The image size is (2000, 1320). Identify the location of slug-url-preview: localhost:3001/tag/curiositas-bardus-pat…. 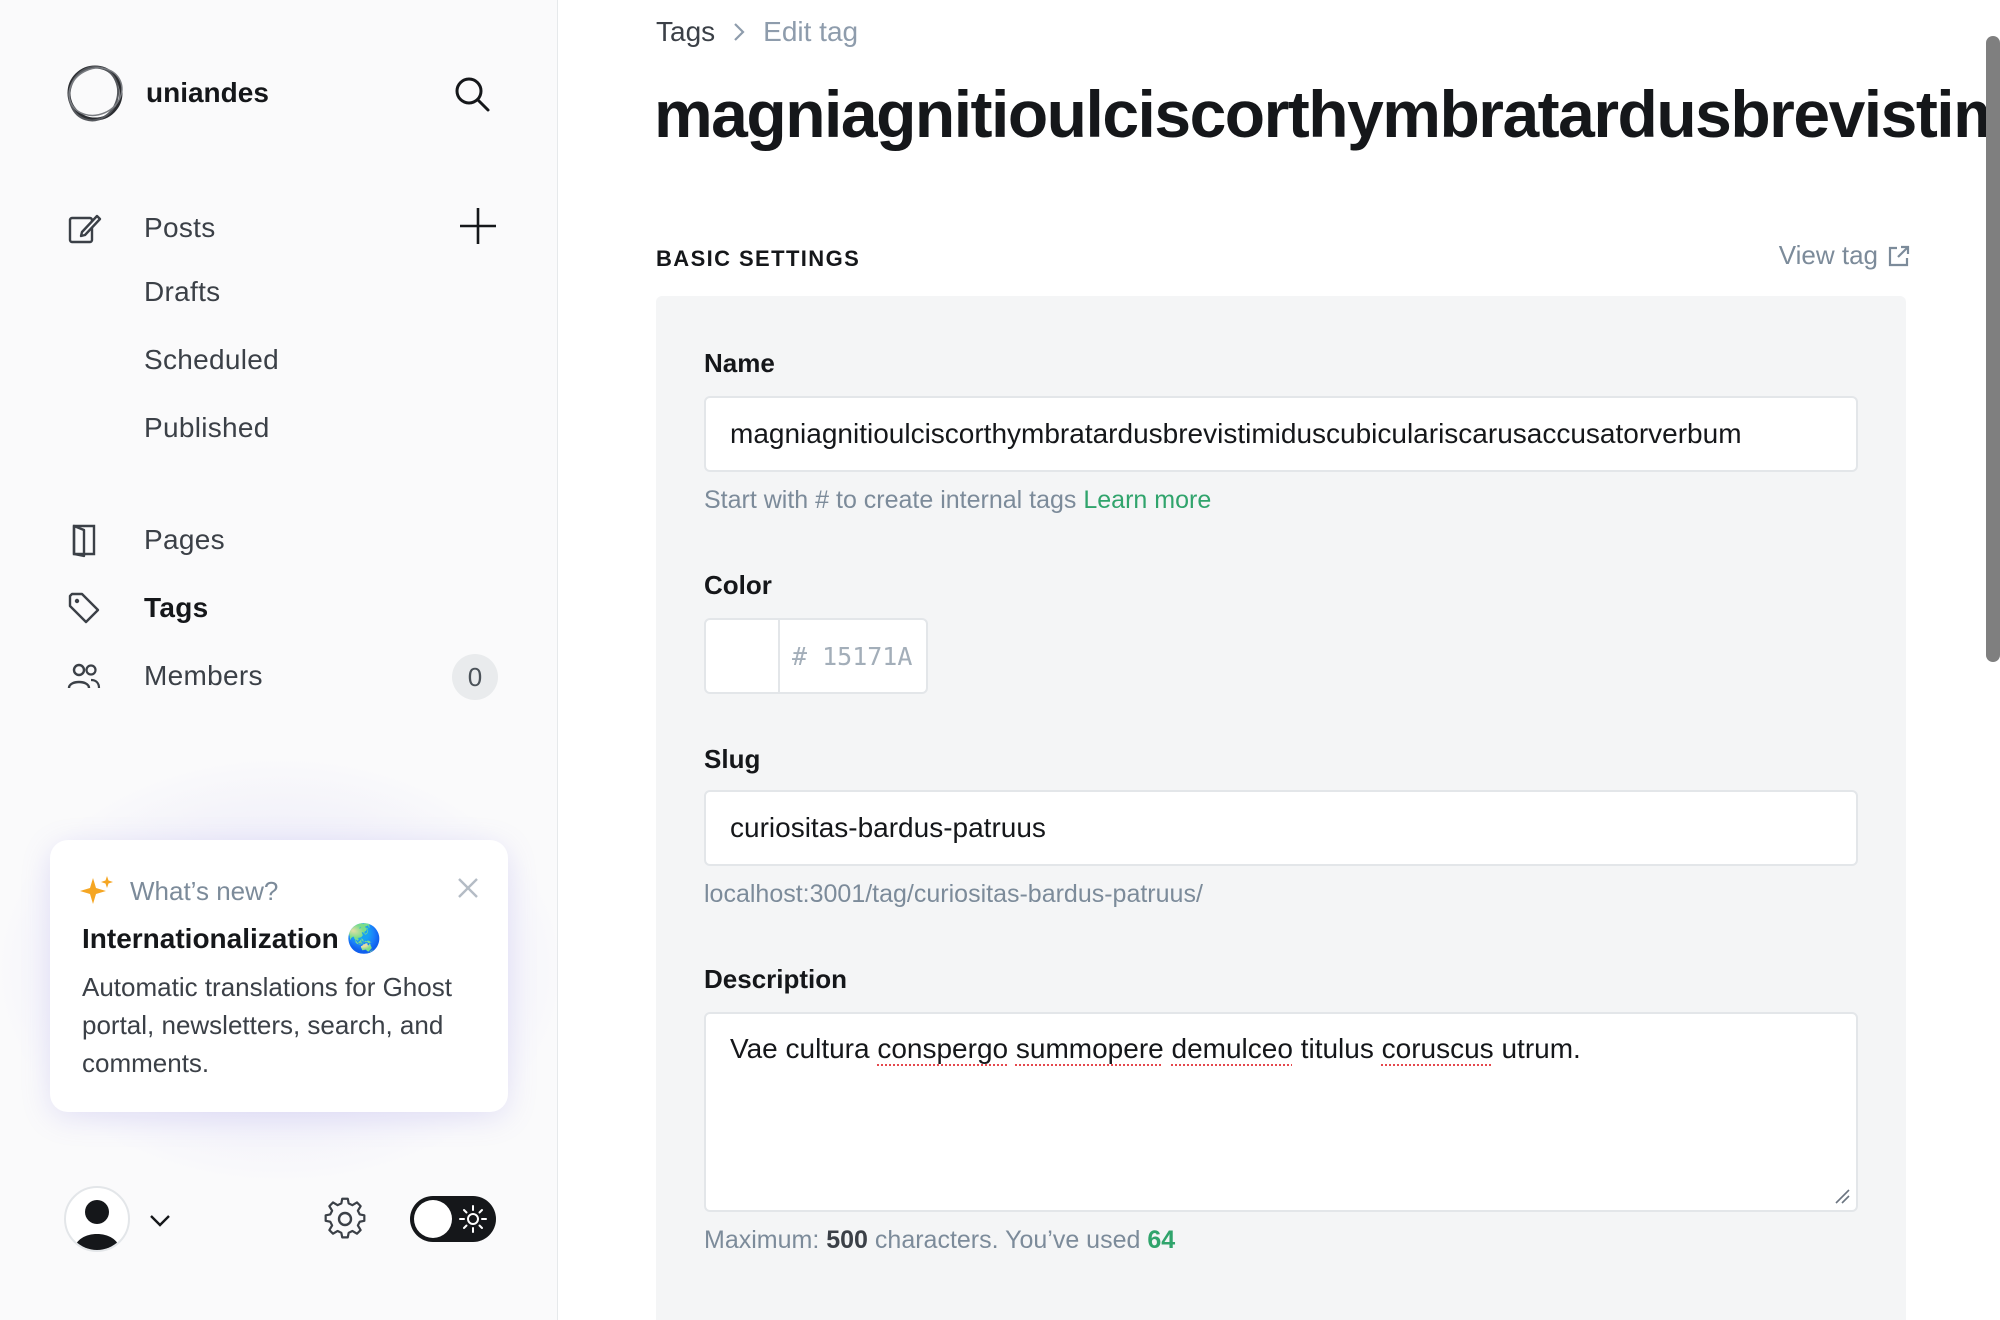
(953, 894).